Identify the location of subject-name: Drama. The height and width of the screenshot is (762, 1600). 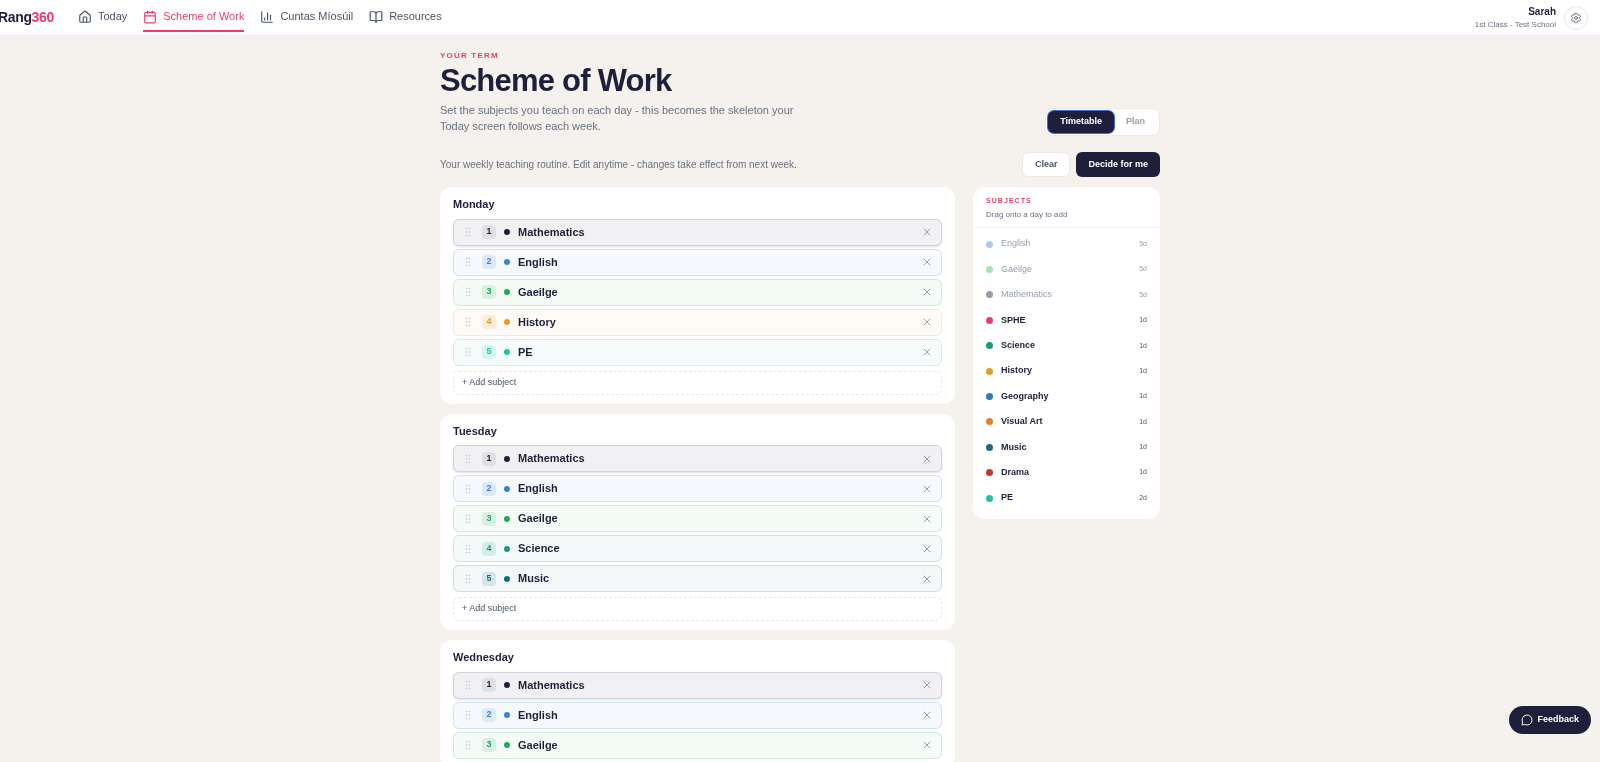
(1015, 472).